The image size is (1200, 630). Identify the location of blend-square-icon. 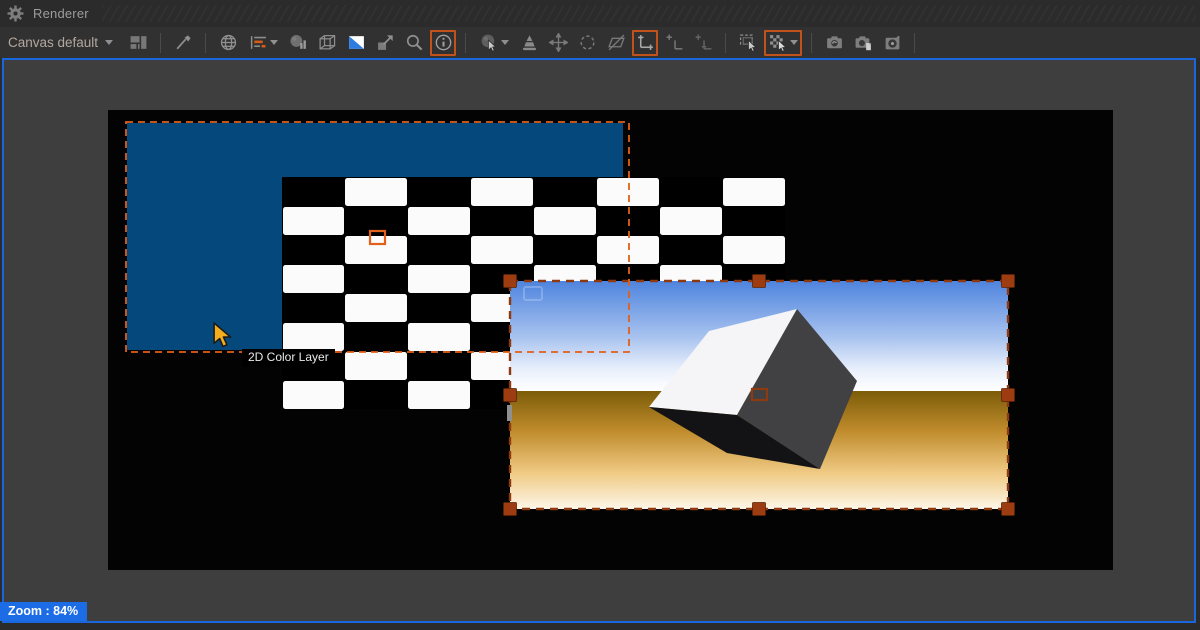
(356, 42).